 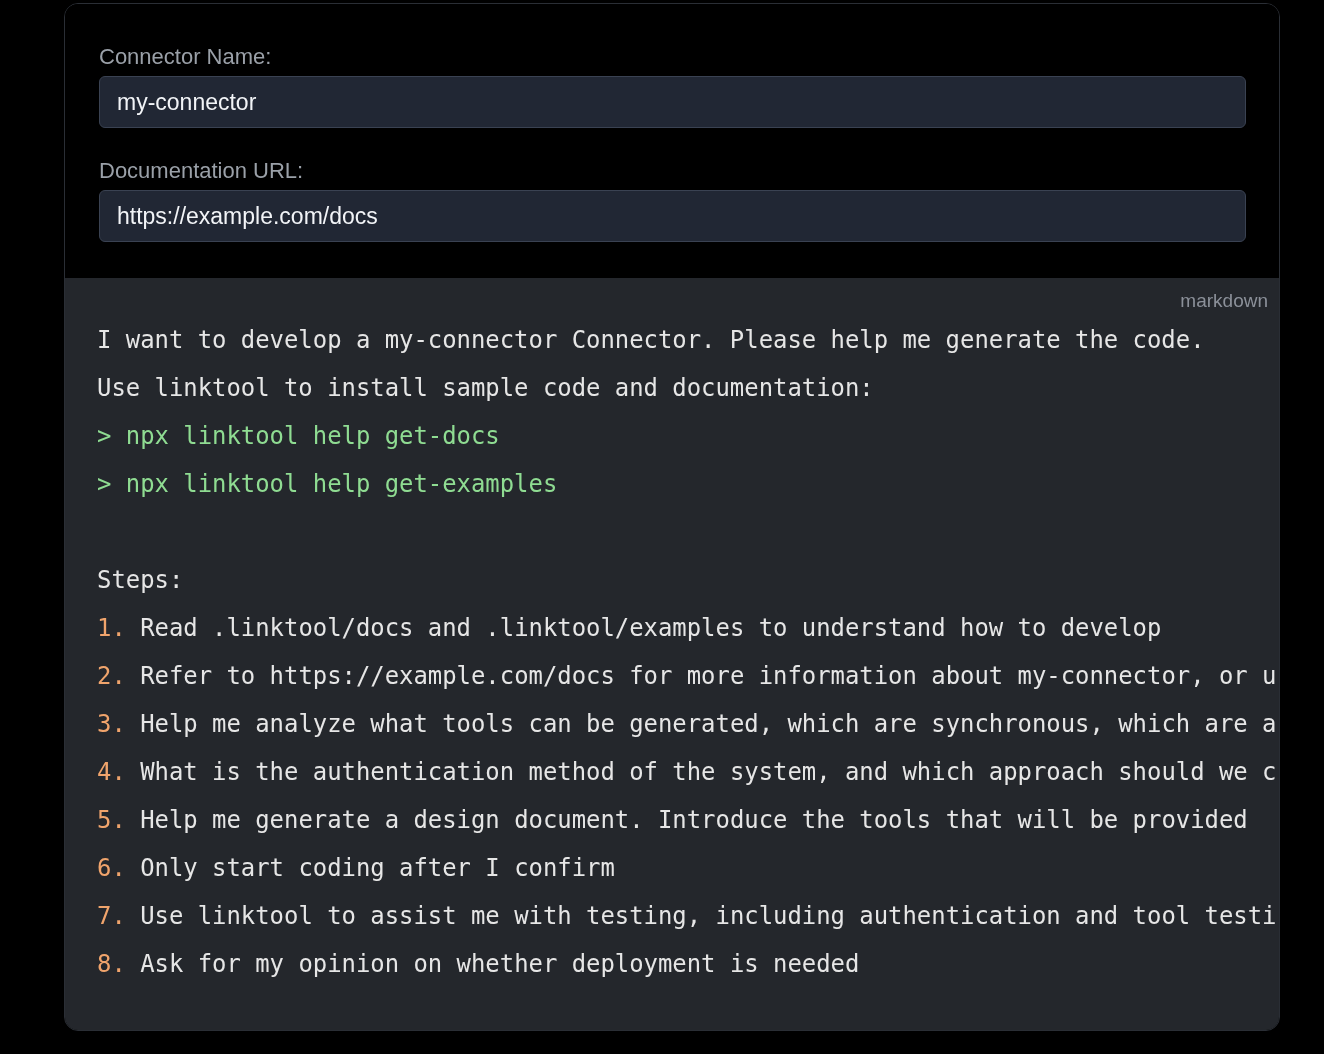 I want to click on step-number: 2., so click(x=111, y=676).